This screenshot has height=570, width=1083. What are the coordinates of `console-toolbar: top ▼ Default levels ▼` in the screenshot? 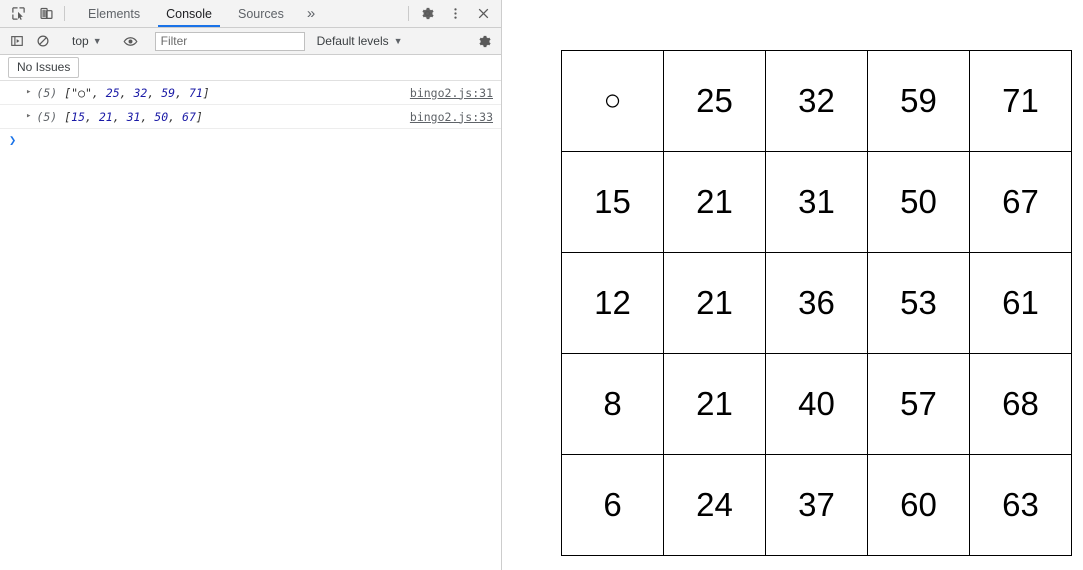 It's located at (250, 41).